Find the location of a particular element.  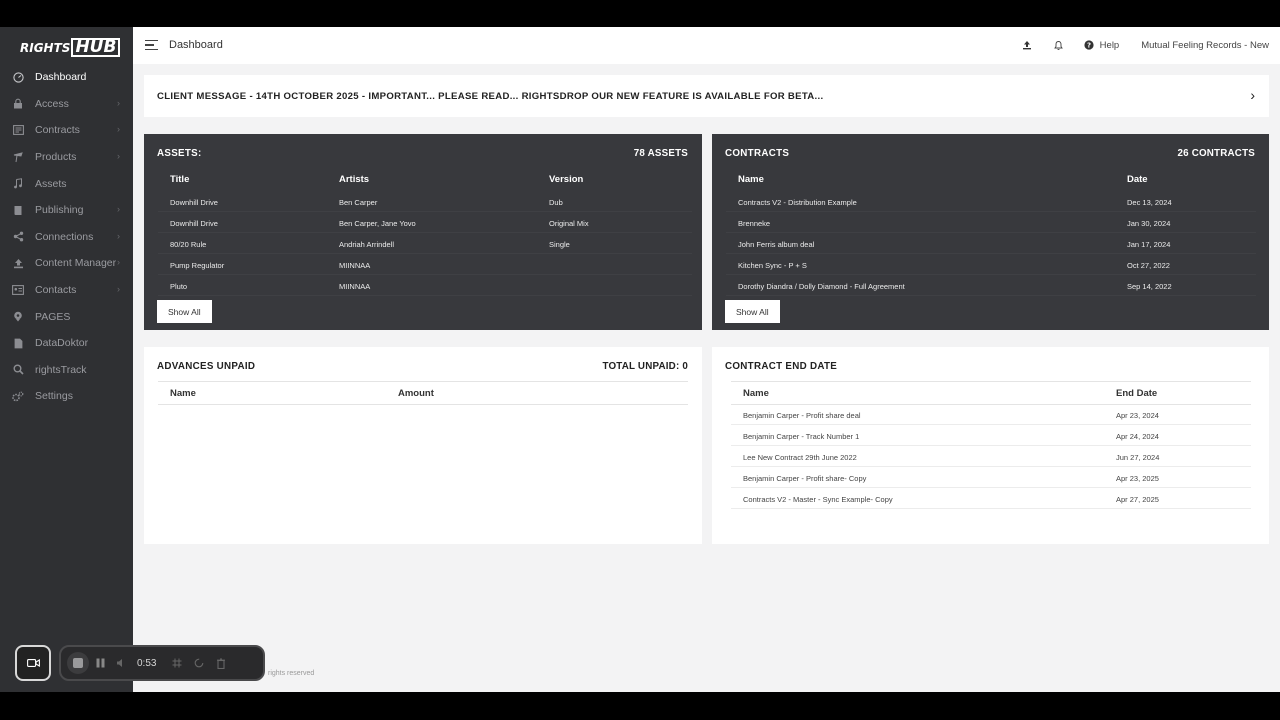

table-cell: Ben Carper is located at coordinates (358, 202).